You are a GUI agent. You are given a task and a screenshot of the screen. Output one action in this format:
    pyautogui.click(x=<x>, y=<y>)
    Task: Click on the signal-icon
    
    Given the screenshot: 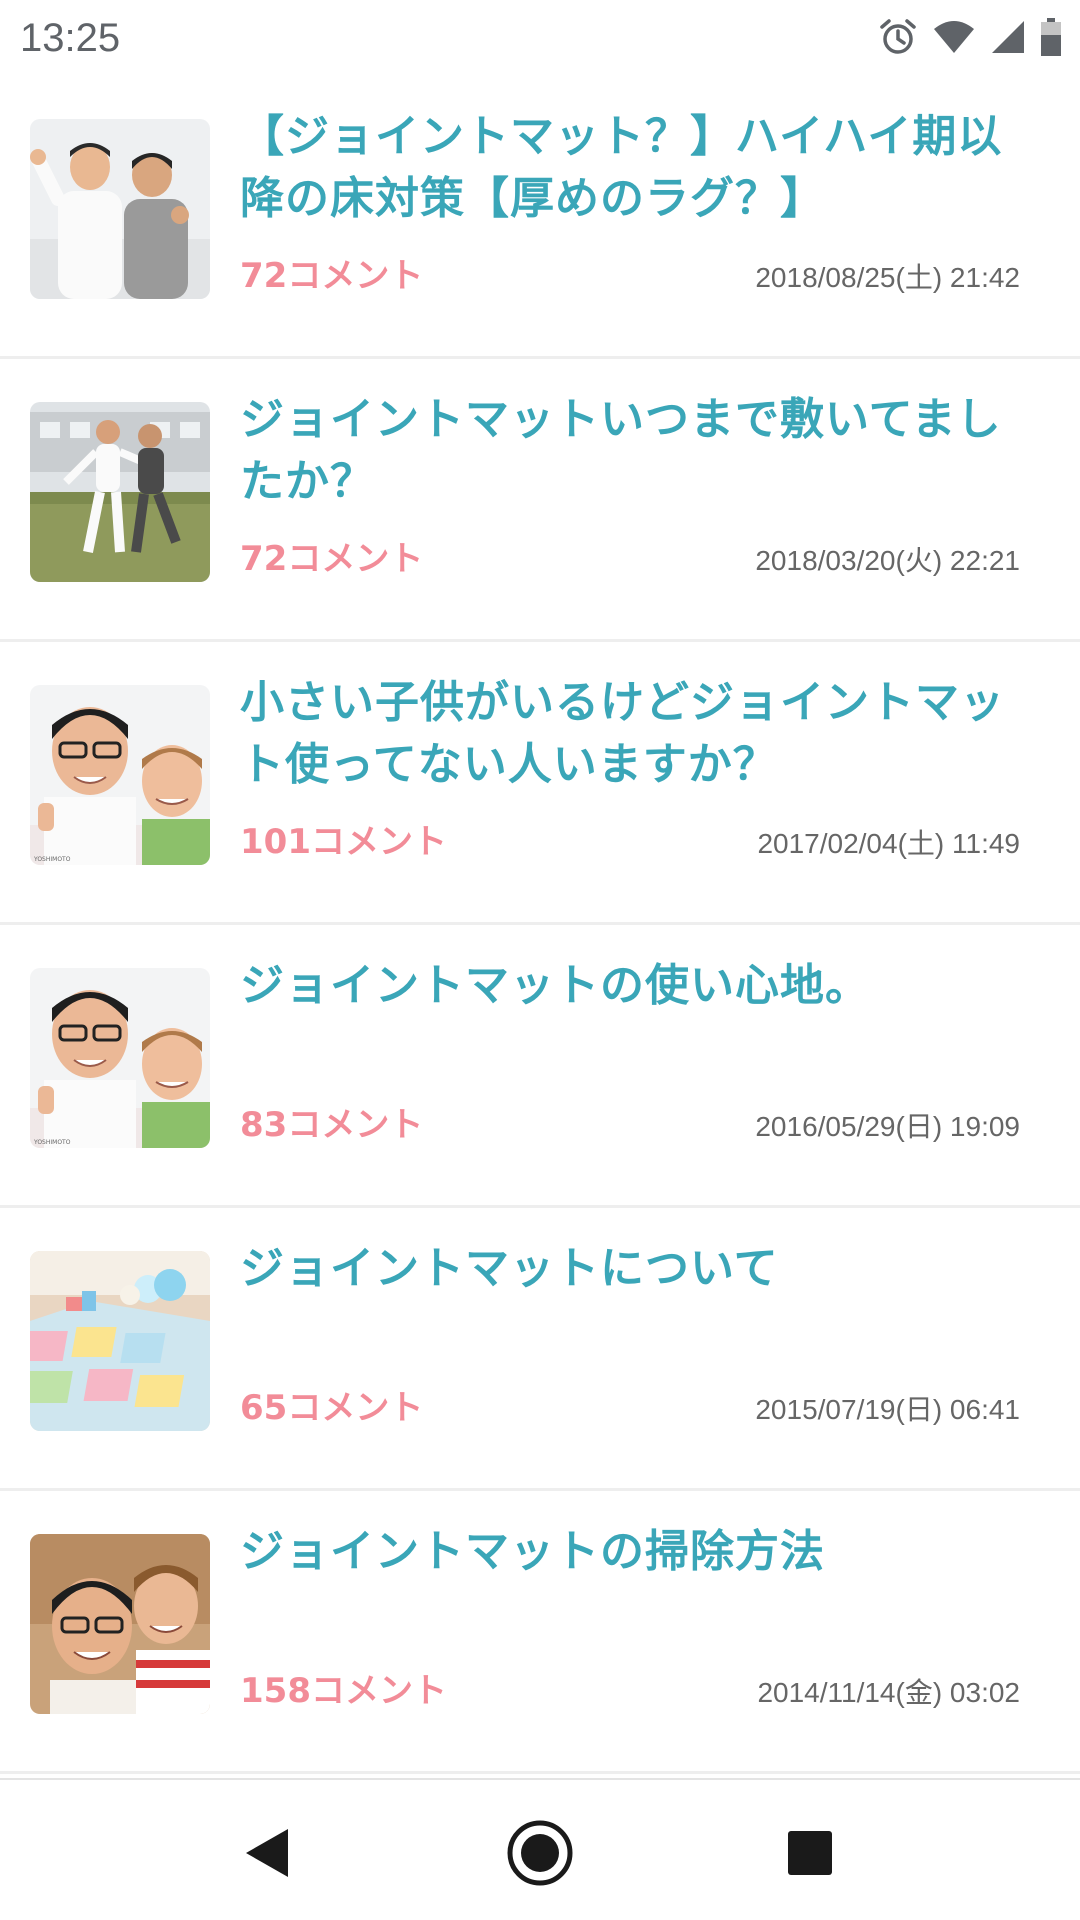 What is the action you would take?
    pyautogui.click(x=1008, y=37)
    